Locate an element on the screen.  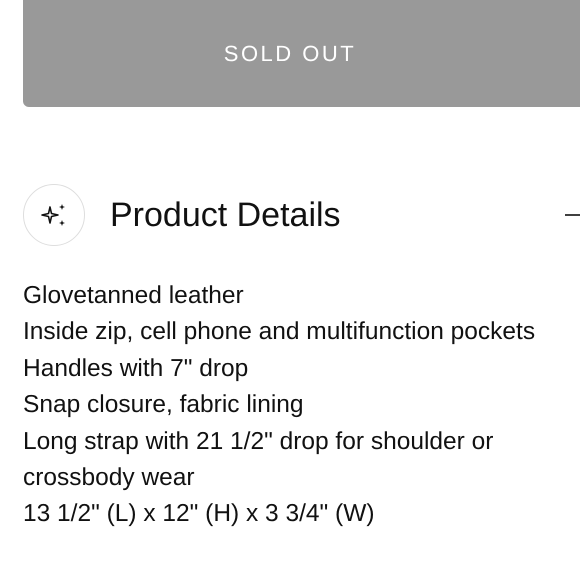
detail-line: Glovetanned leather is located at coordinates (134, 296).